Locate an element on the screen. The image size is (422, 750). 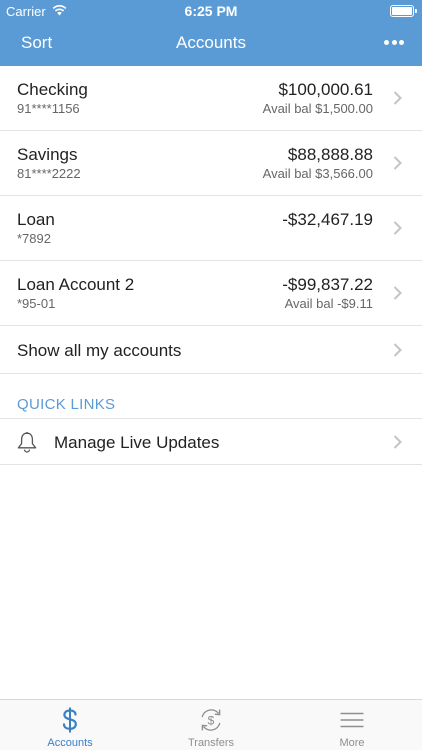
account-name: Checking is located at coordinates (52, 89).